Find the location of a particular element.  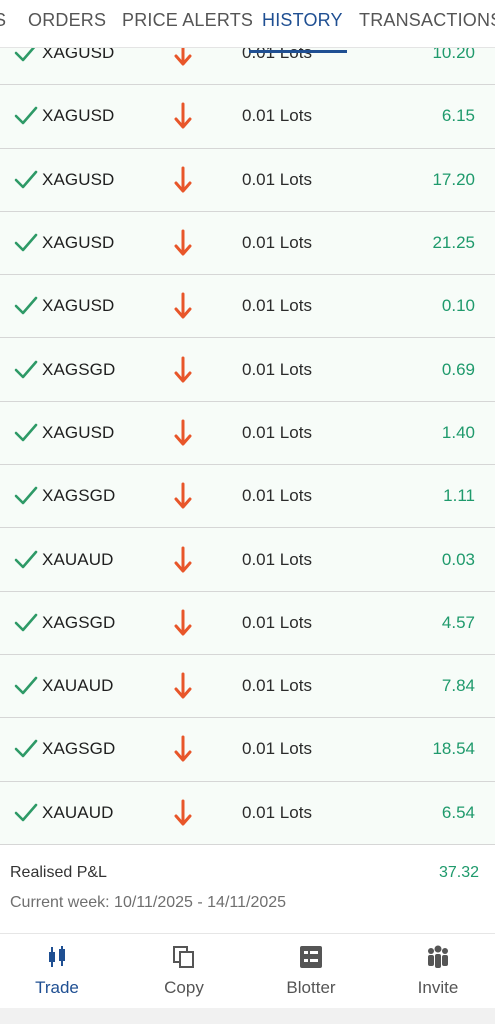

nav-invite-label: Invite is located at coordinates (438, 987).